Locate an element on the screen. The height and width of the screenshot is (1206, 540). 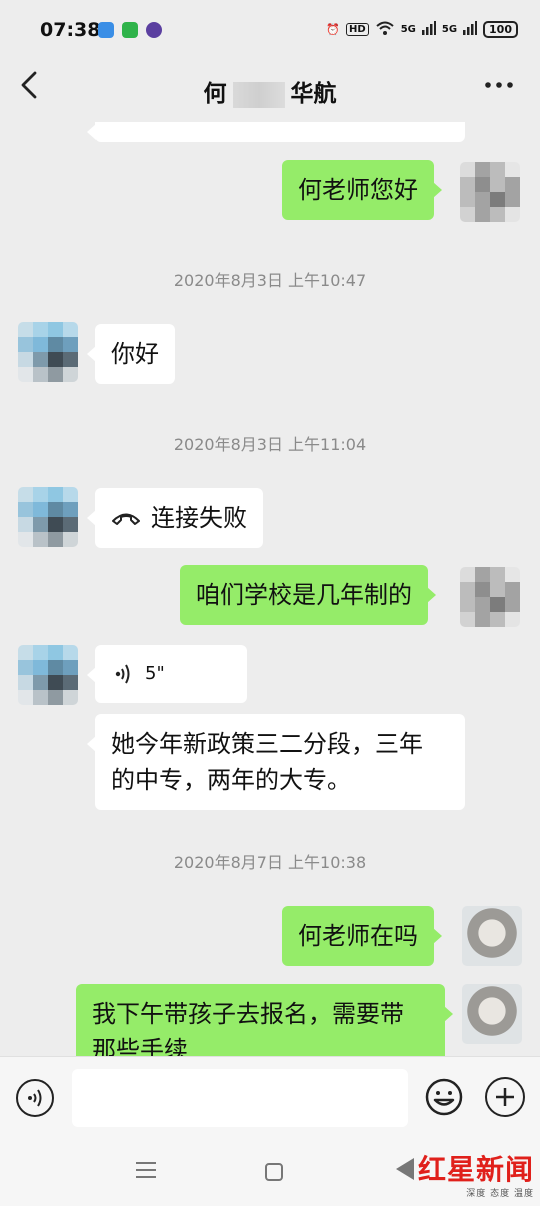
message-bubble-right: 何老师在吗 is located at coordinates (362, 936).